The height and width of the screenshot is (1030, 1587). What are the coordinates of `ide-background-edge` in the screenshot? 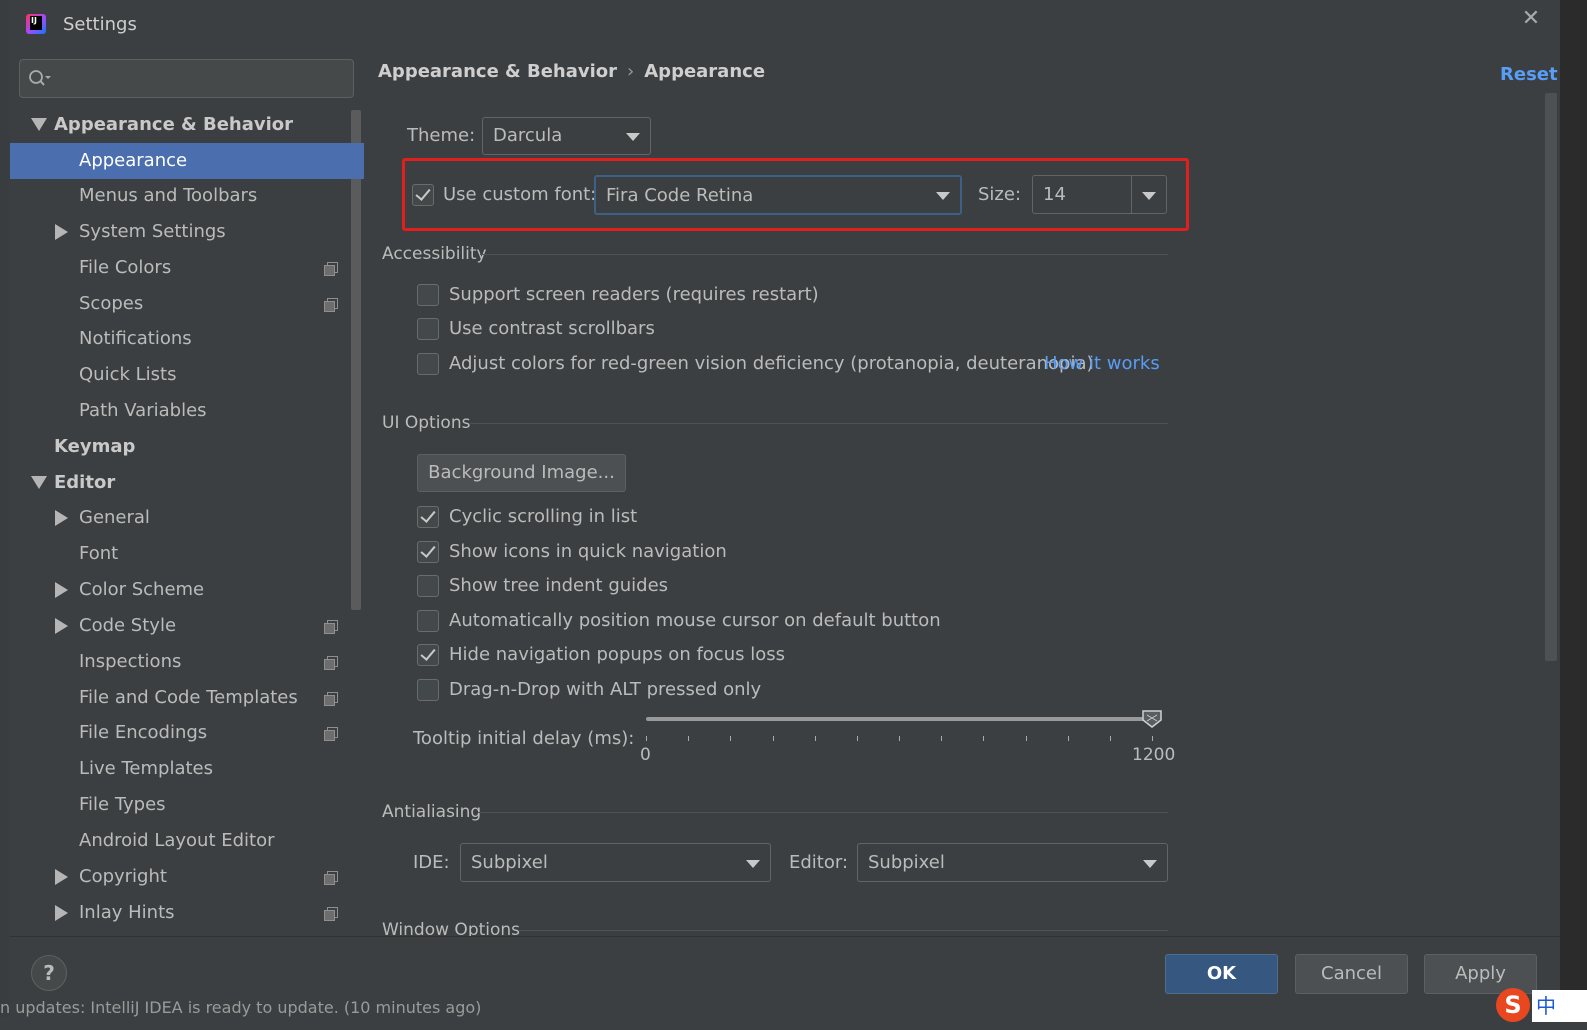 It's located at (1573, 515).